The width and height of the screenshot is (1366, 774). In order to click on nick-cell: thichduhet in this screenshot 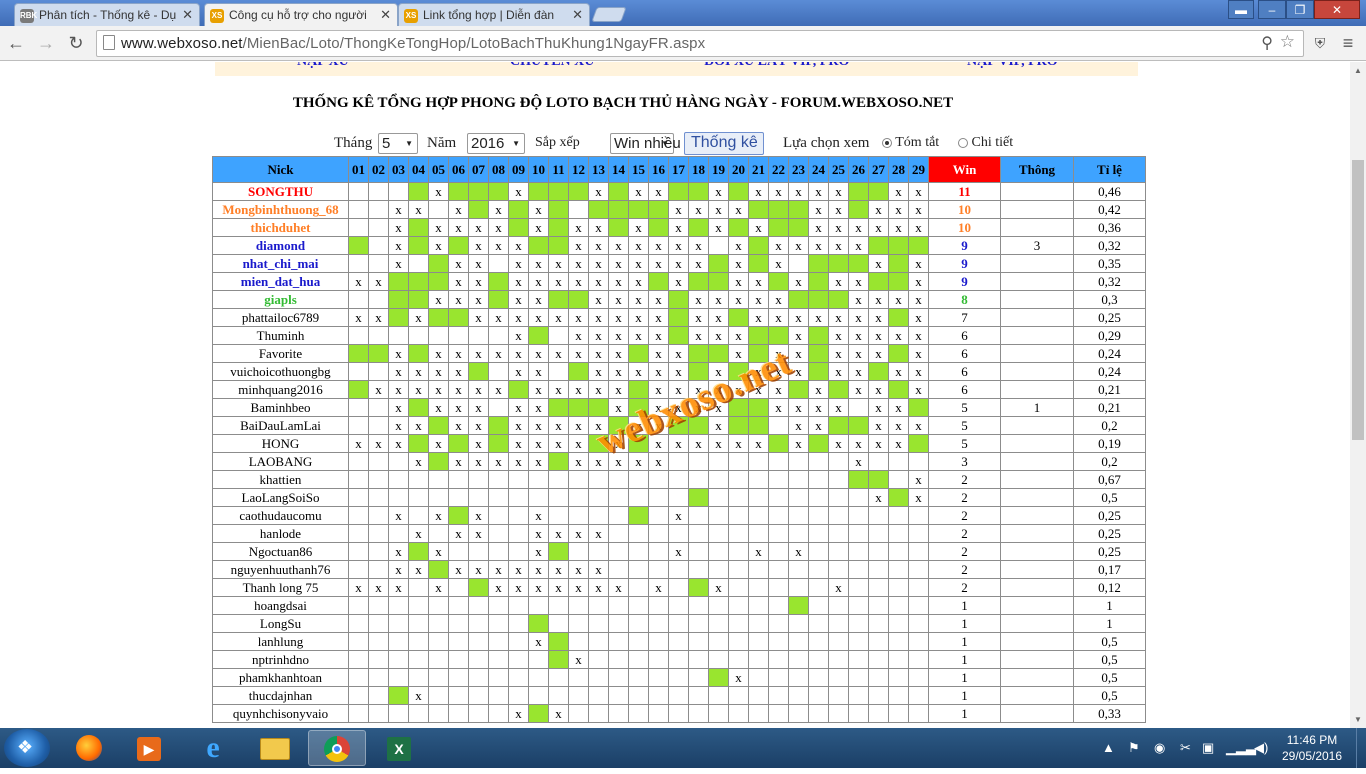, I will do `click(280, 227)`.